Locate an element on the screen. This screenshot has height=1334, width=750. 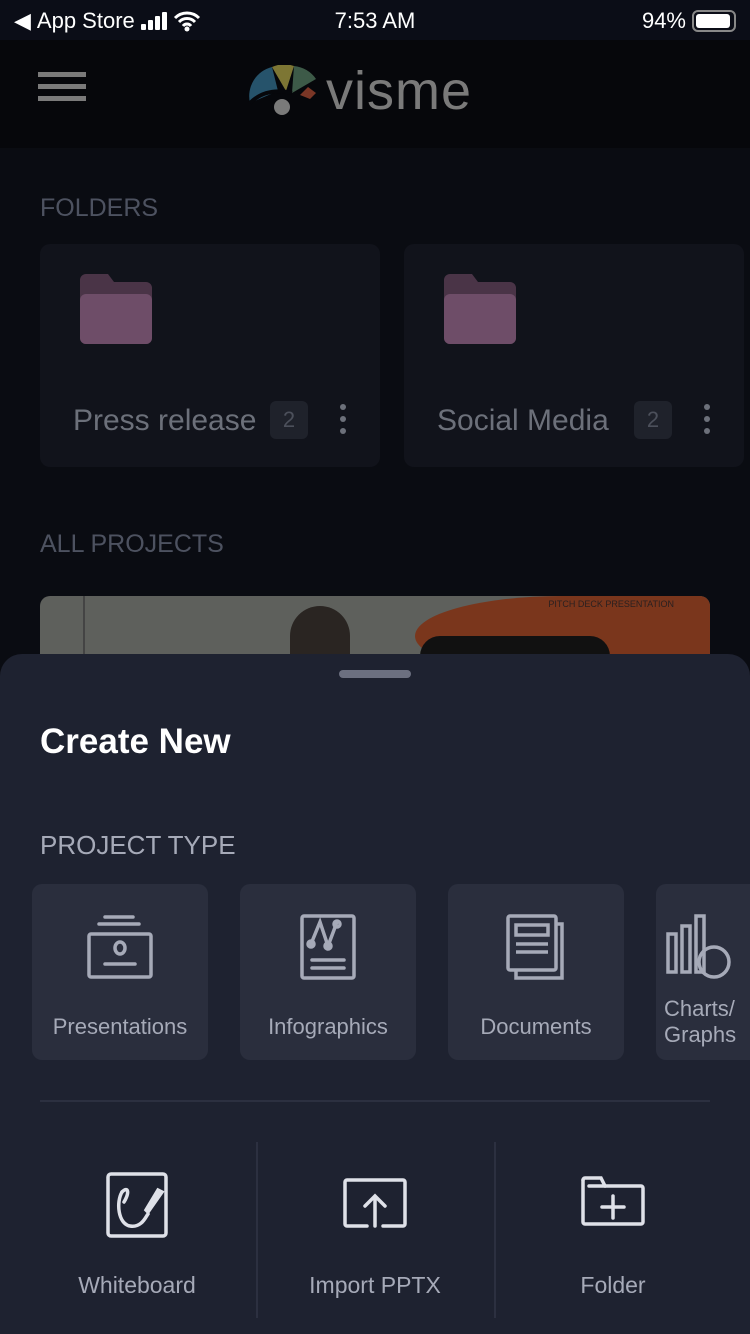
import-pptx-button: Import PPTX is located at coordinates (375, 1230).